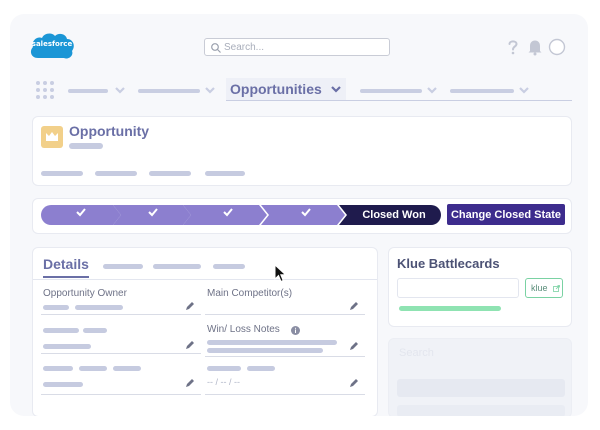  I want to click on divider, so click(205, 279).